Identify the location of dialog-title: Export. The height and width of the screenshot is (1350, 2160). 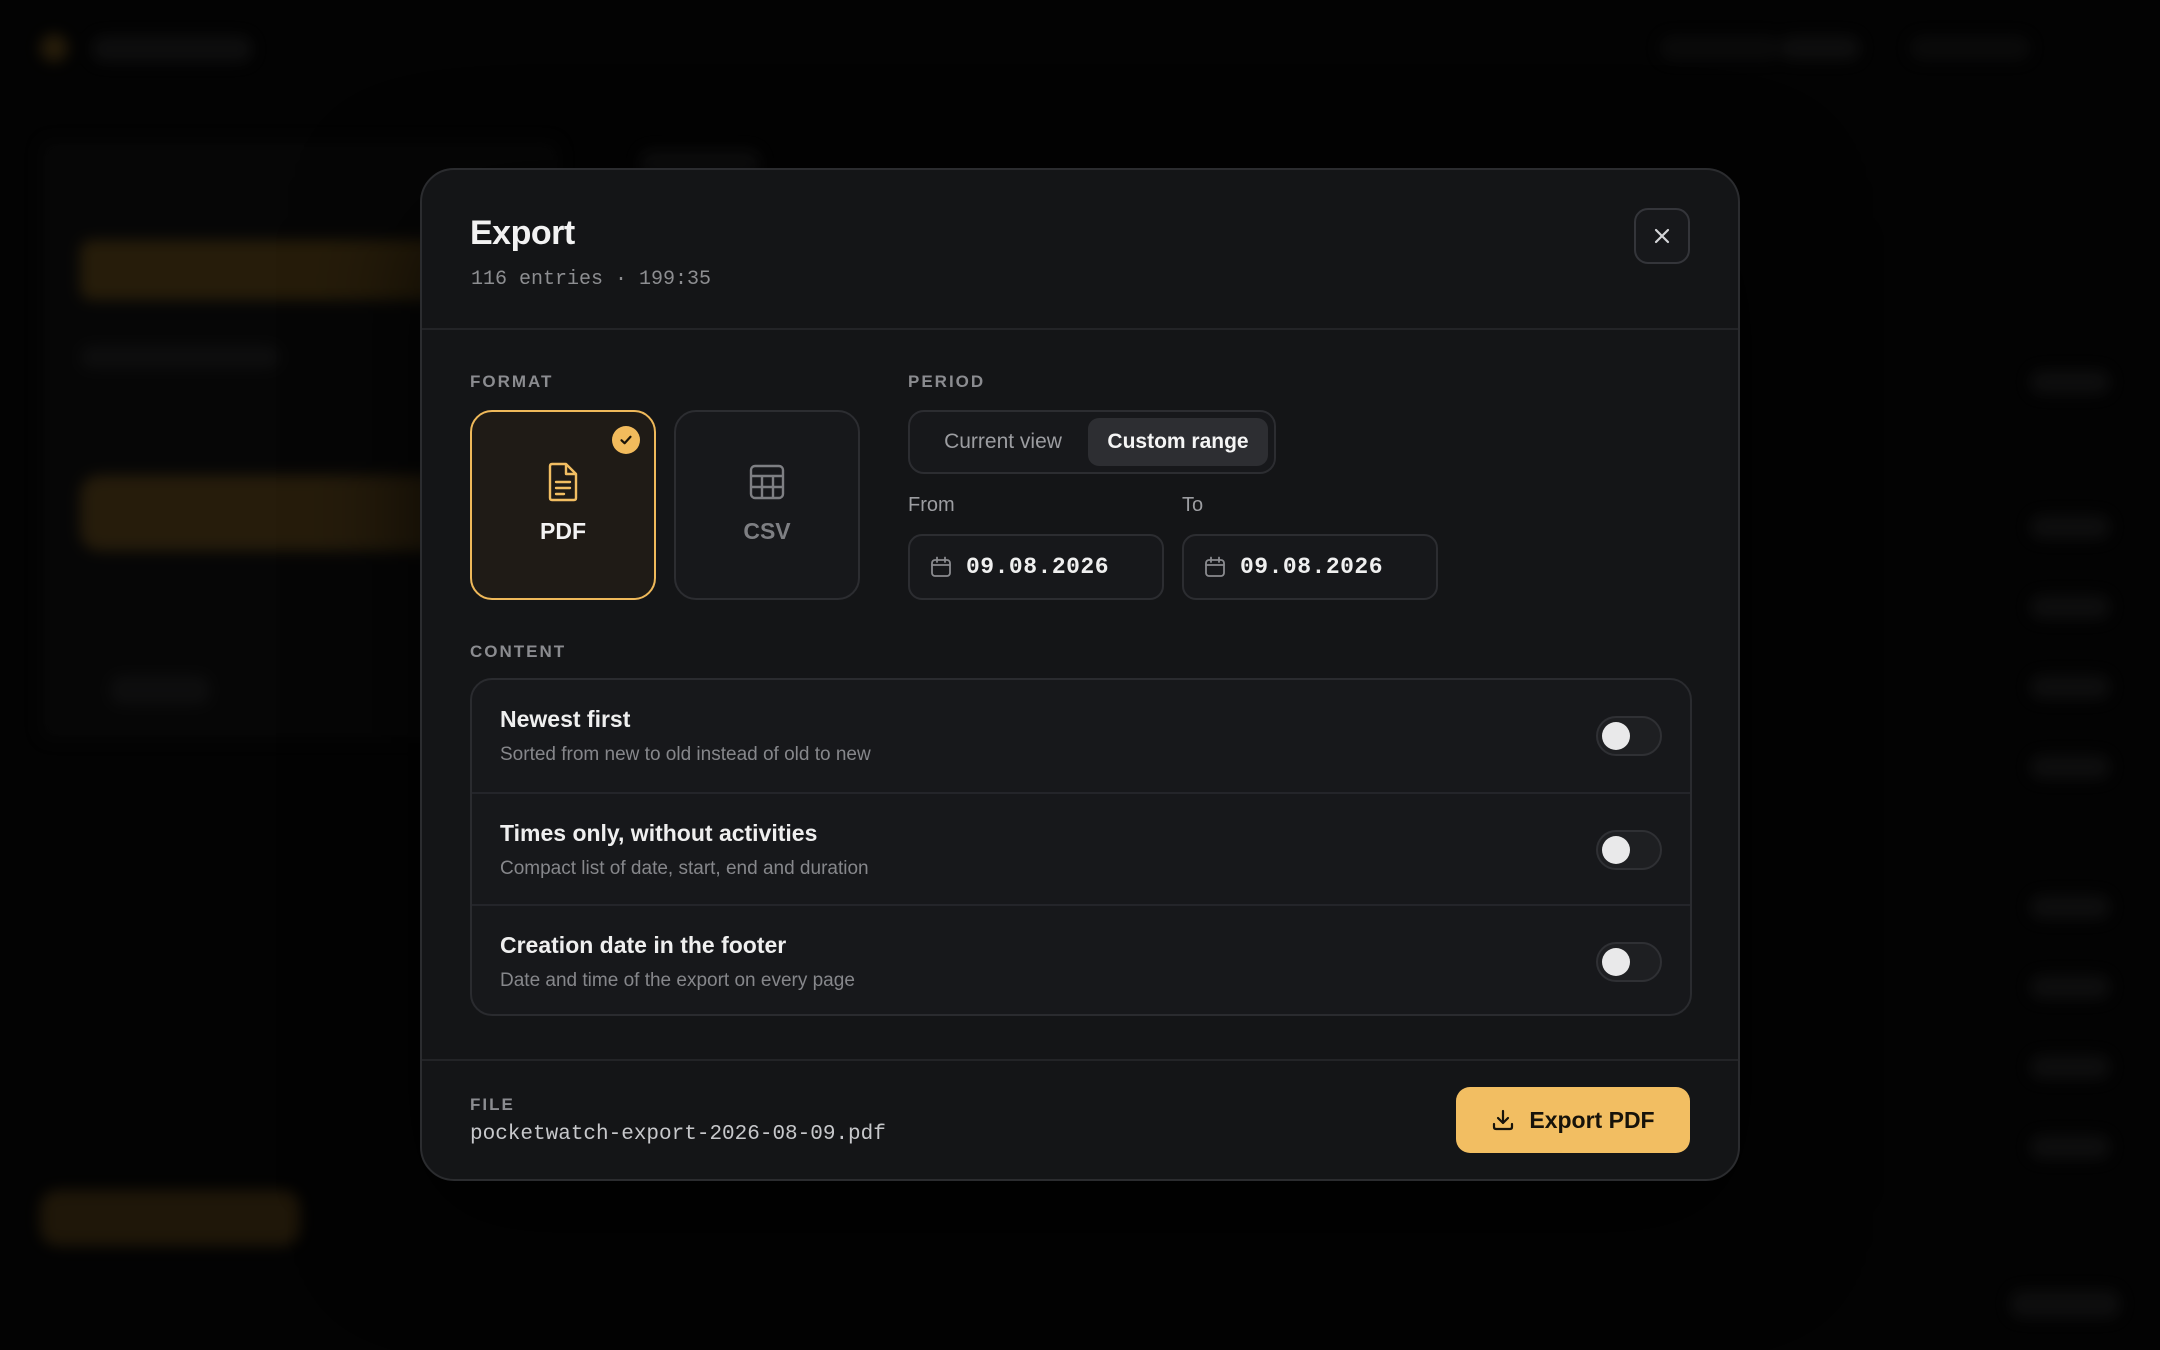
(522, 233).